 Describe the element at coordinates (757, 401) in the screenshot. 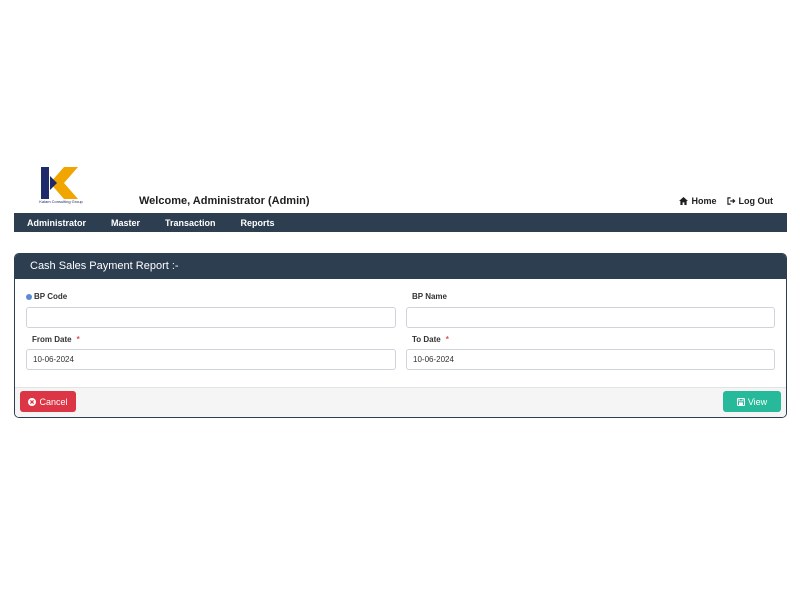

I see `view-button-label: View` at that location.